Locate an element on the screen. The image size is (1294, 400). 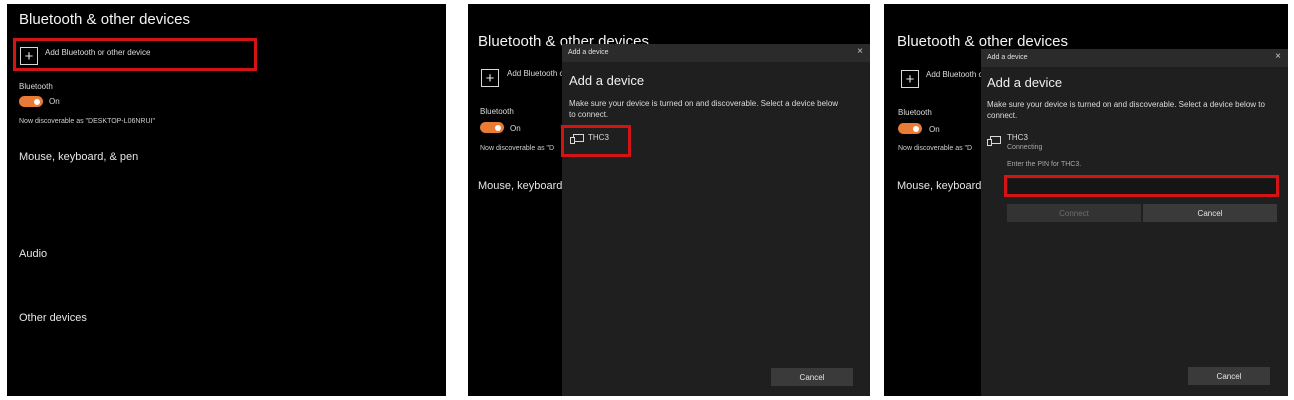
device-icon is located at coordinates (994, 141).